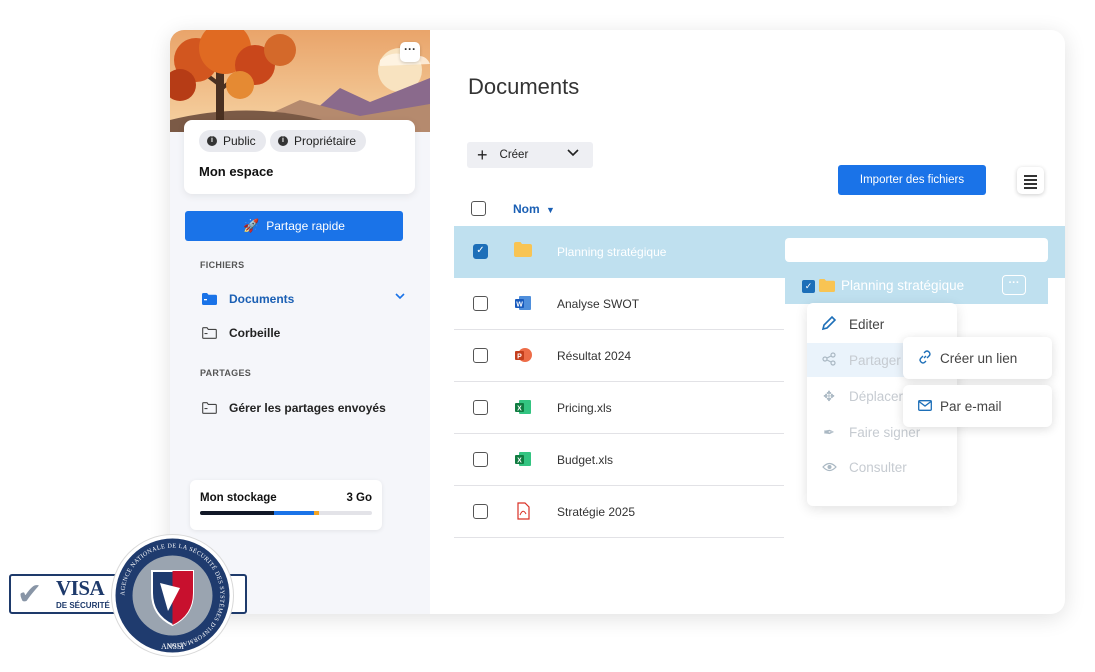 This screenshot has height=672, width=1095. I want to click on menu-view-label: Consulter, so click(878, 467).